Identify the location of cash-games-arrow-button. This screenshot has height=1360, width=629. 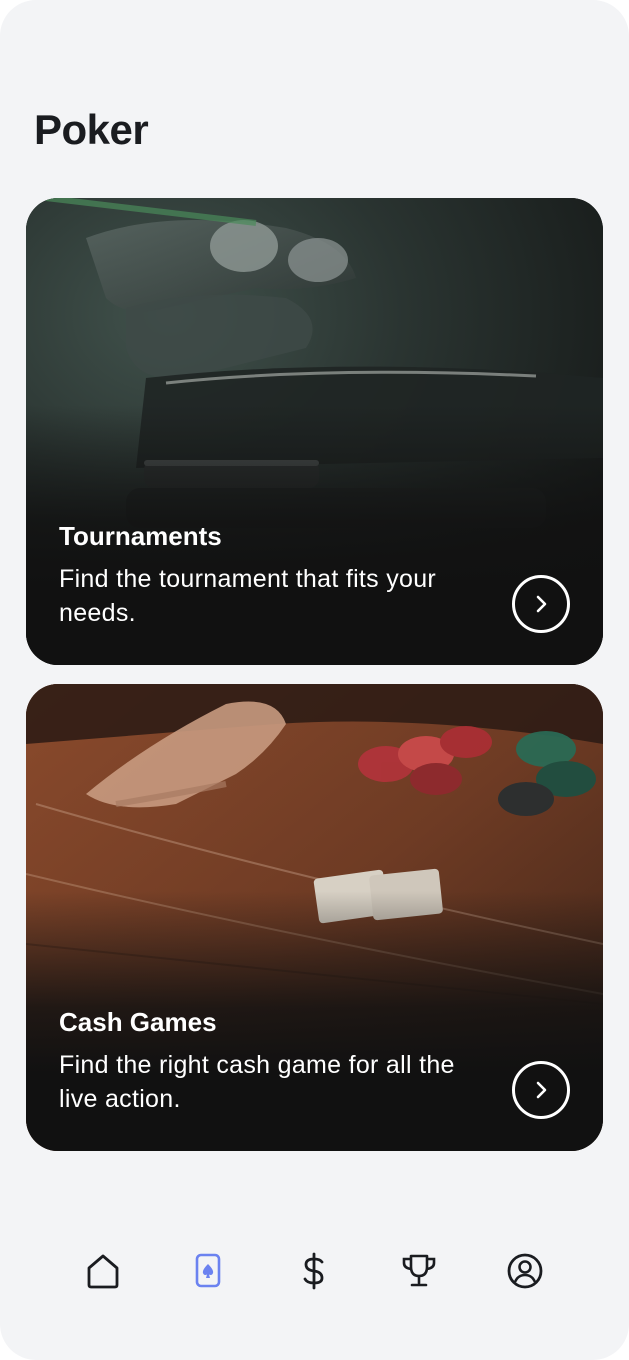
(541, 1090).